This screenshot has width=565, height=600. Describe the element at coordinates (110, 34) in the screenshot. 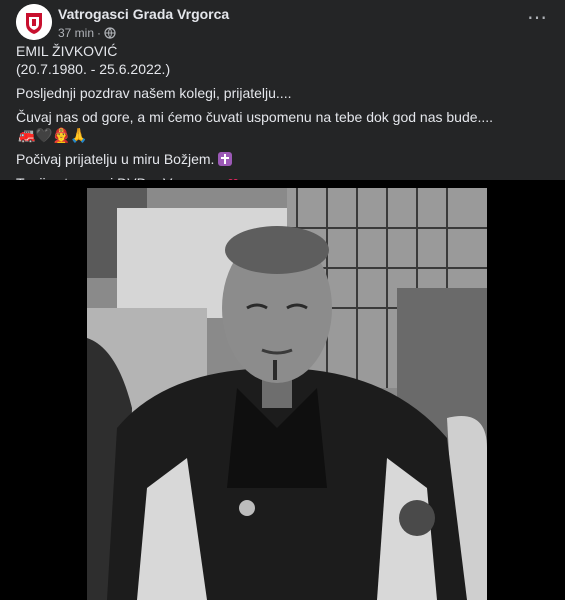

I see `globe-icon` at that location.